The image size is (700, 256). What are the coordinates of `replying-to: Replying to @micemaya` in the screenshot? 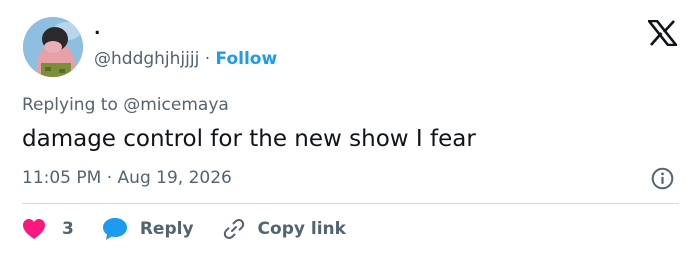 It's located at (125, 105).